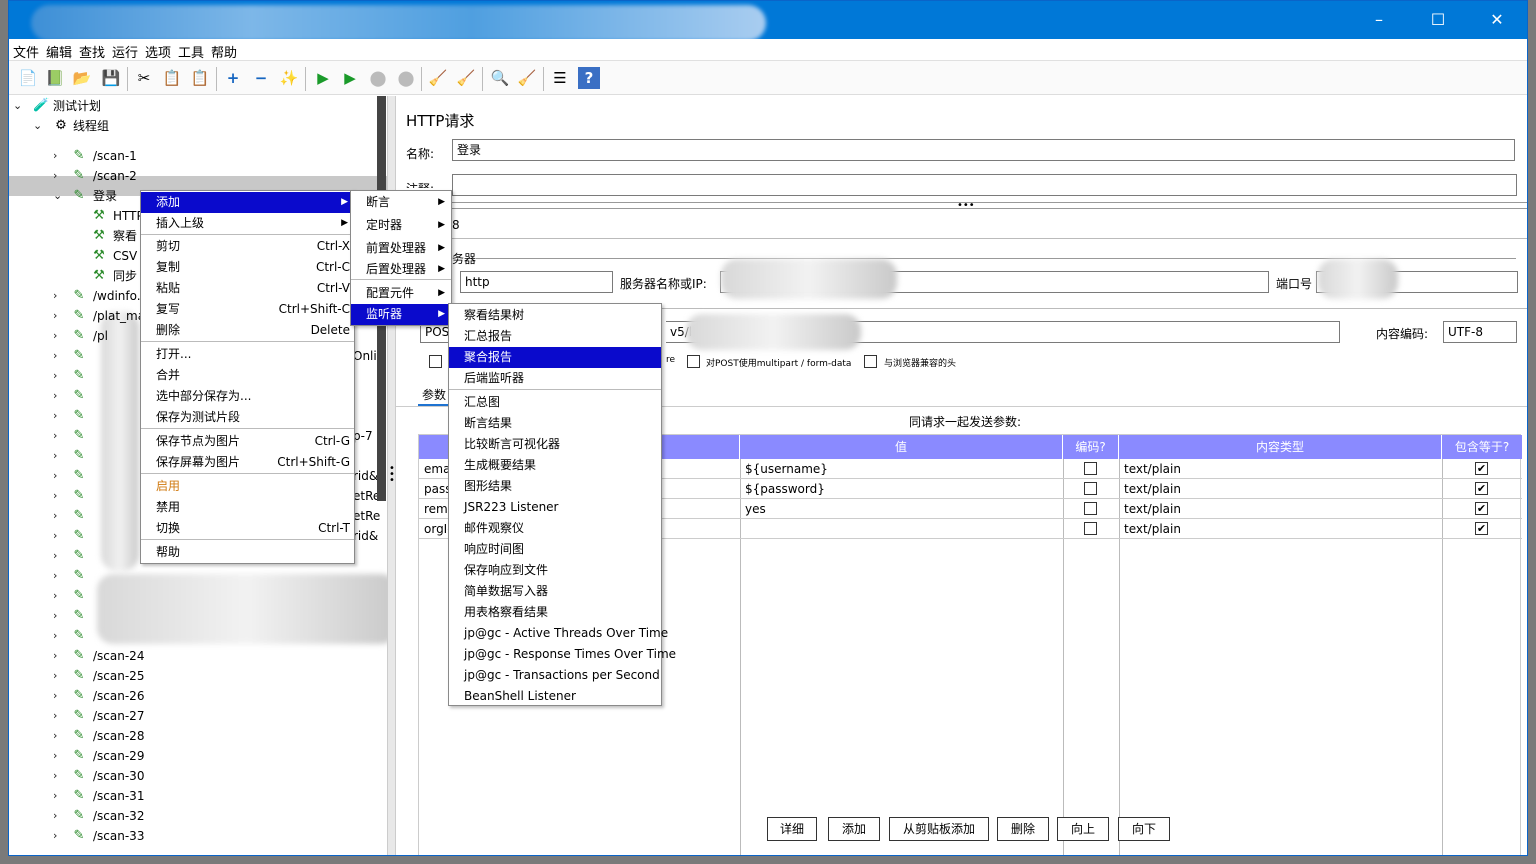  What do you see at coordinates (401, 202) in the screenshot?
I see `add-submenu-item: 断言 ▶` at bounding box center [401, 202].